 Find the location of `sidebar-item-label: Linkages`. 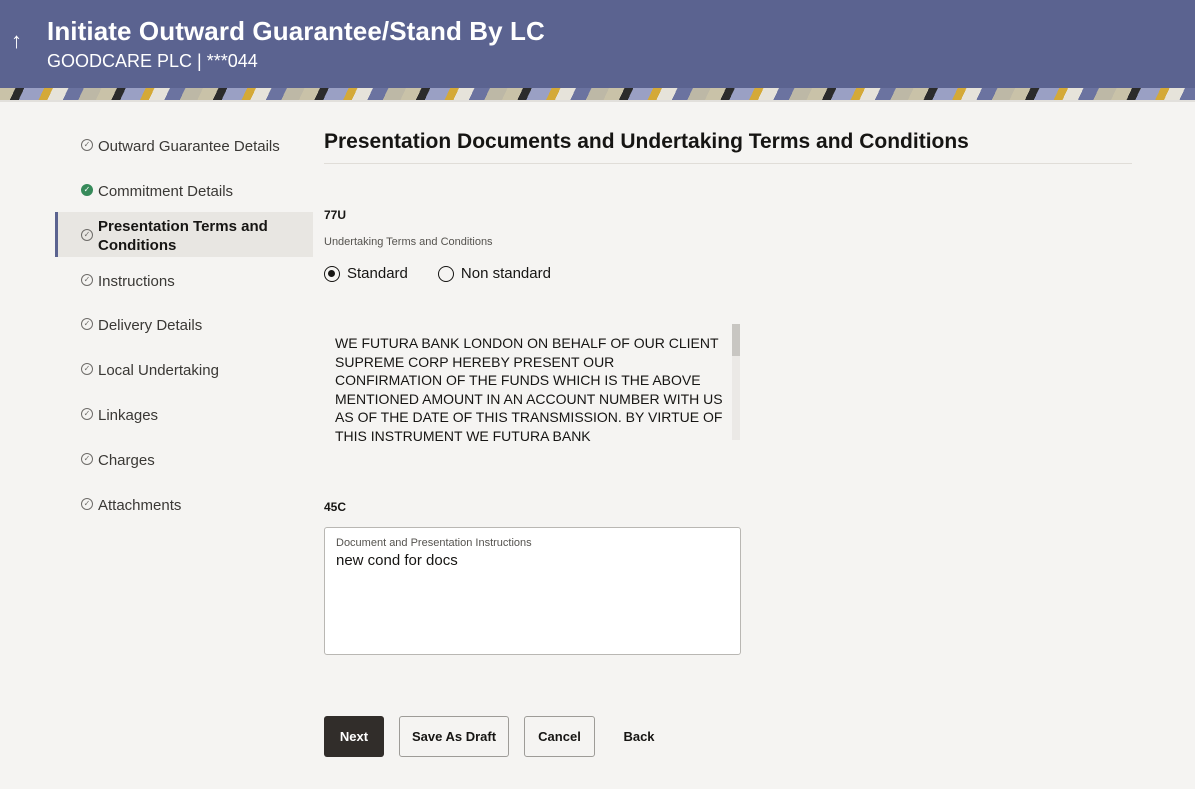

sidebar-item-label: Linkages is located at coordinates (128, 415).